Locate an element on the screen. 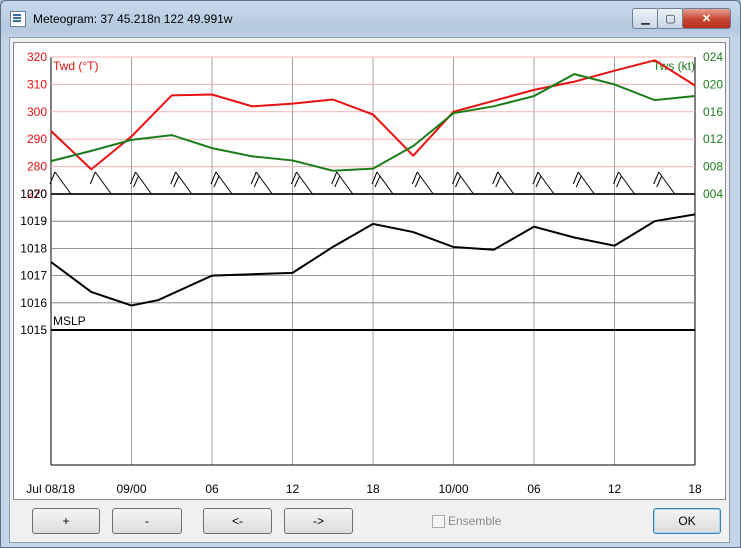 This screenshot has width=741, height=548. twd-tick-label: 300 is located at coordinates (37, 112).